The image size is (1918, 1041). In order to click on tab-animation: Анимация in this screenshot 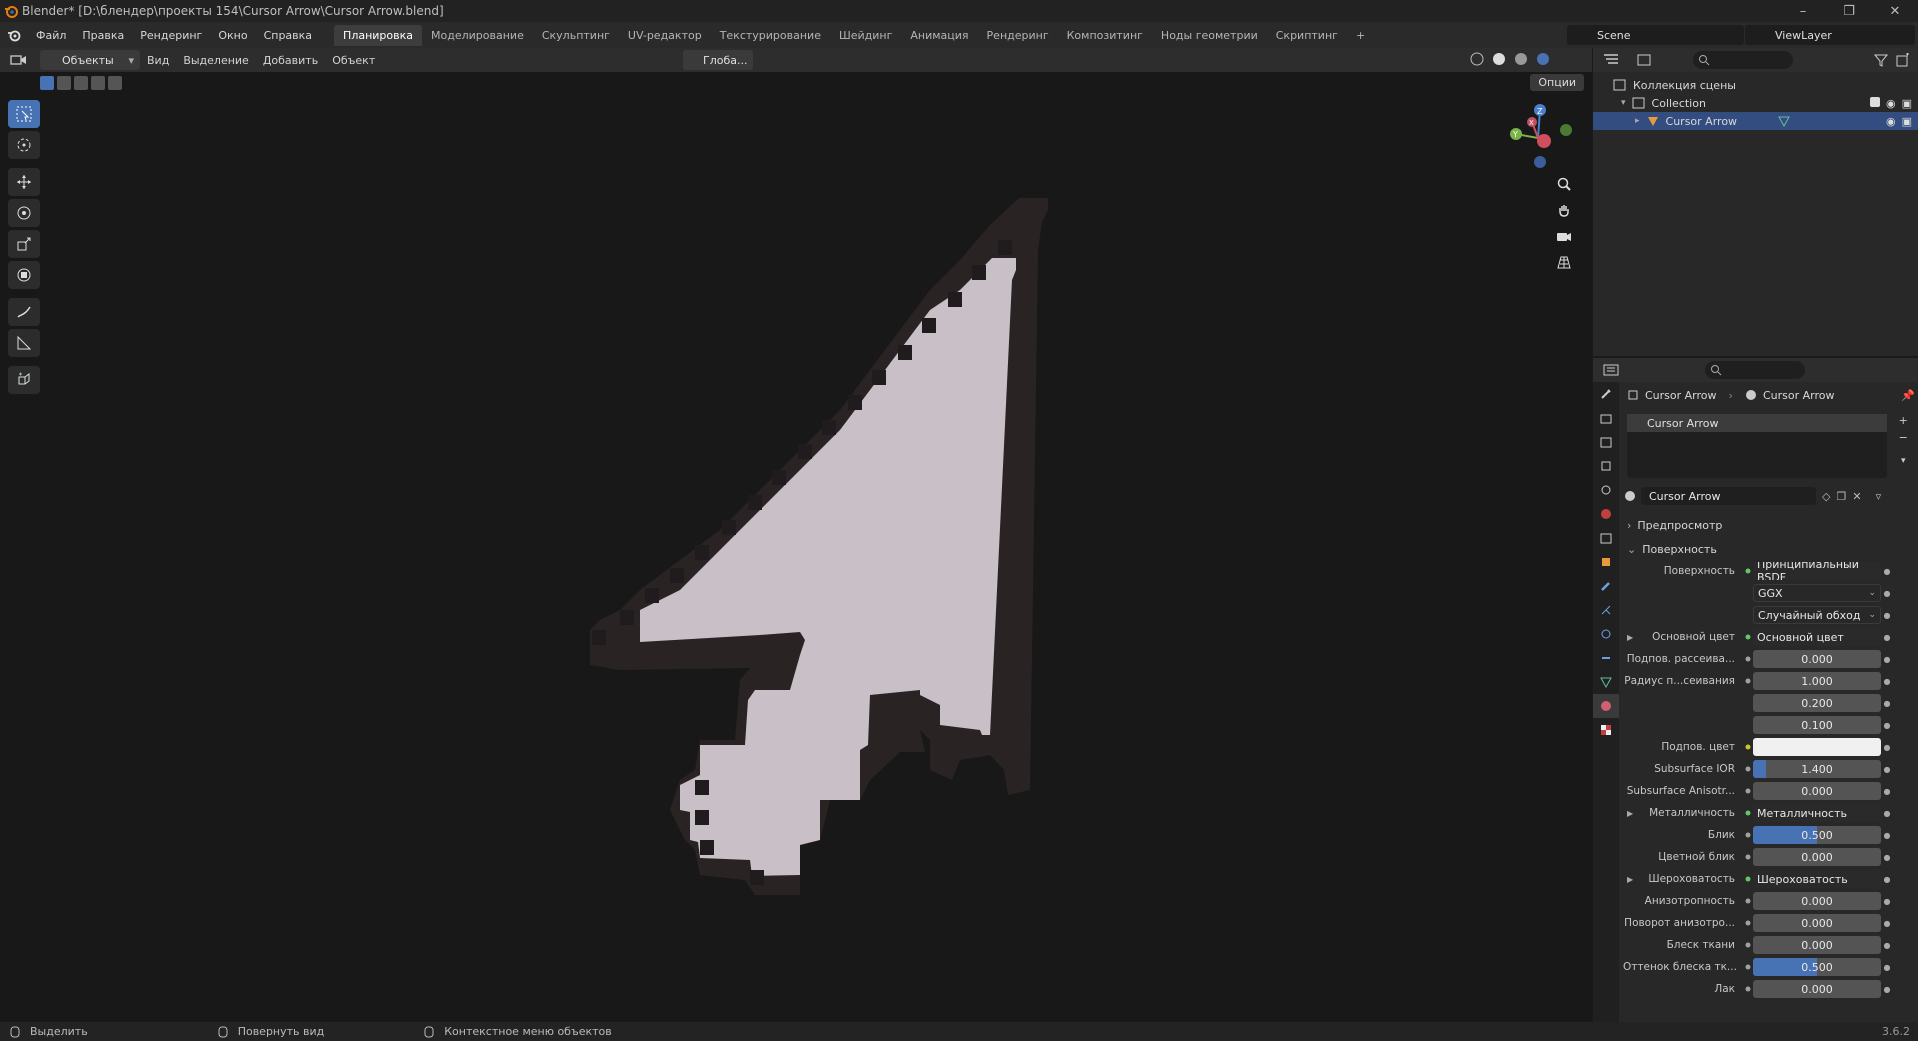, I will do `click(939, 35)`.